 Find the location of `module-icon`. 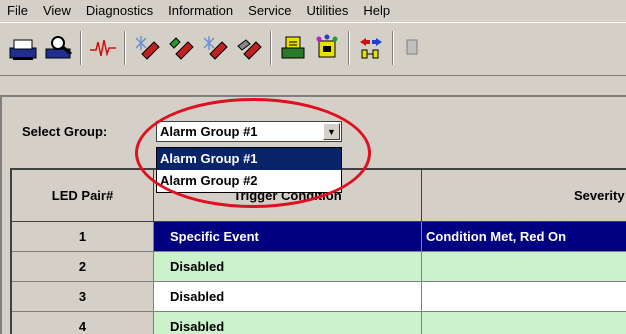

module-icon is located at coordinates (327, 48).